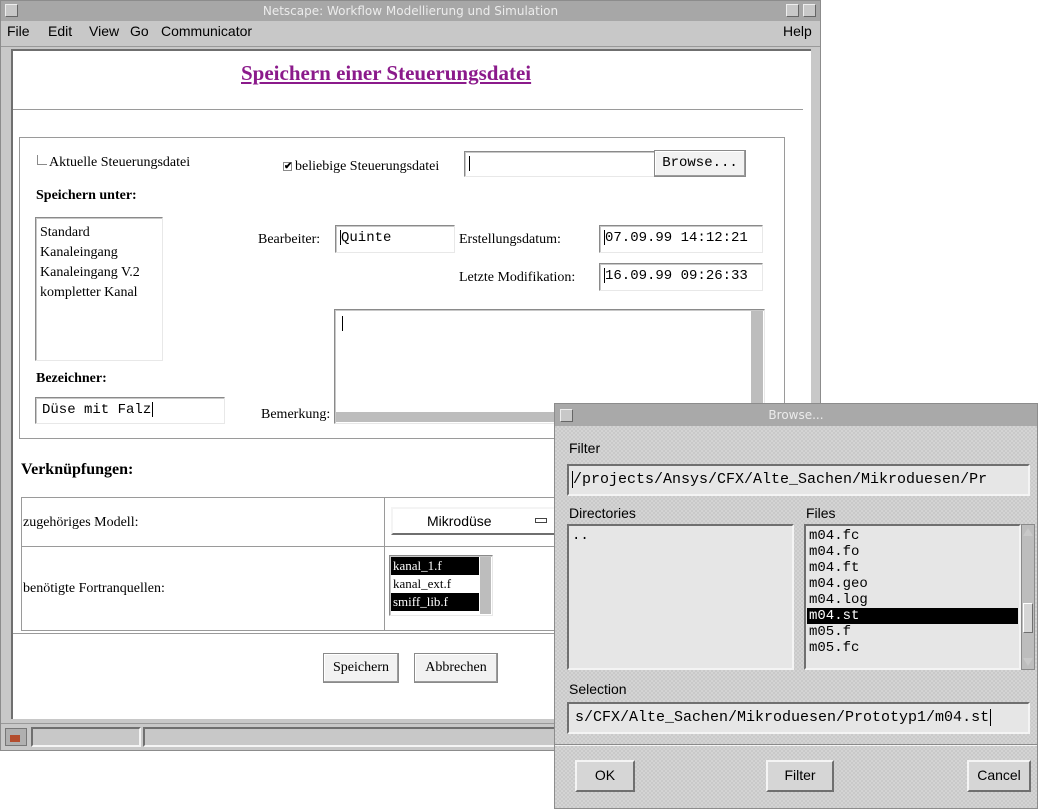 This screenshot has width=1039, height=809. Describe the element at coordinates (11, 10) in the screenshot. I see `window-menu-icon` at that location.